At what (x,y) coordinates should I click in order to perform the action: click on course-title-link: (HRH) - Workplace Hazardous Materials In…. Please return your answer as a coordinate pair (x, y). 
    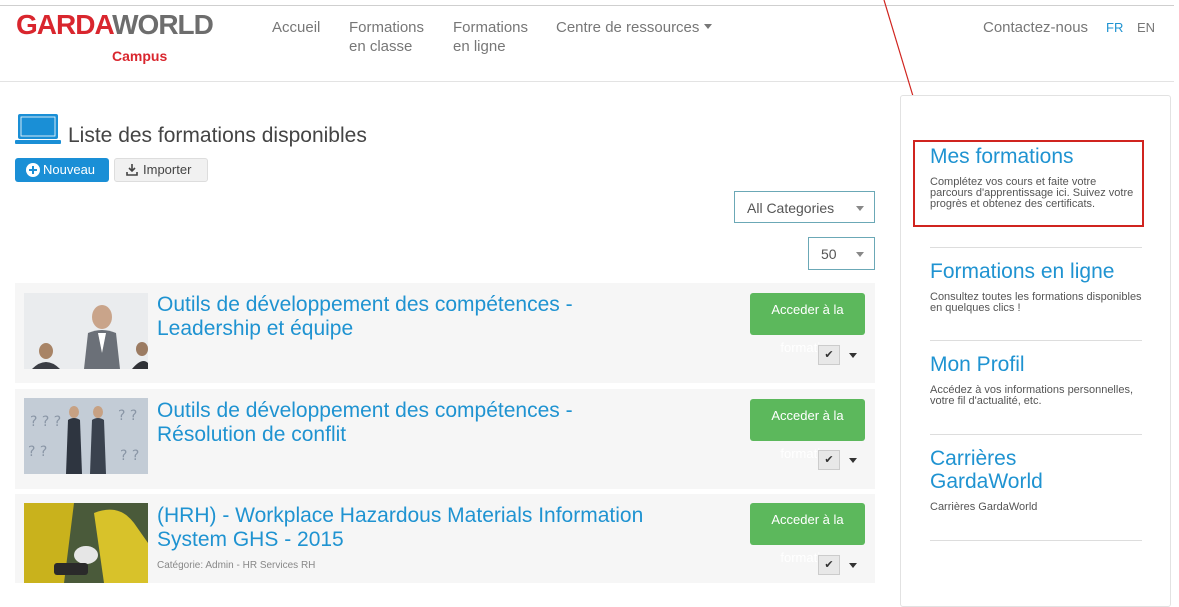
    Looking at the image, I should click on (437, 528).